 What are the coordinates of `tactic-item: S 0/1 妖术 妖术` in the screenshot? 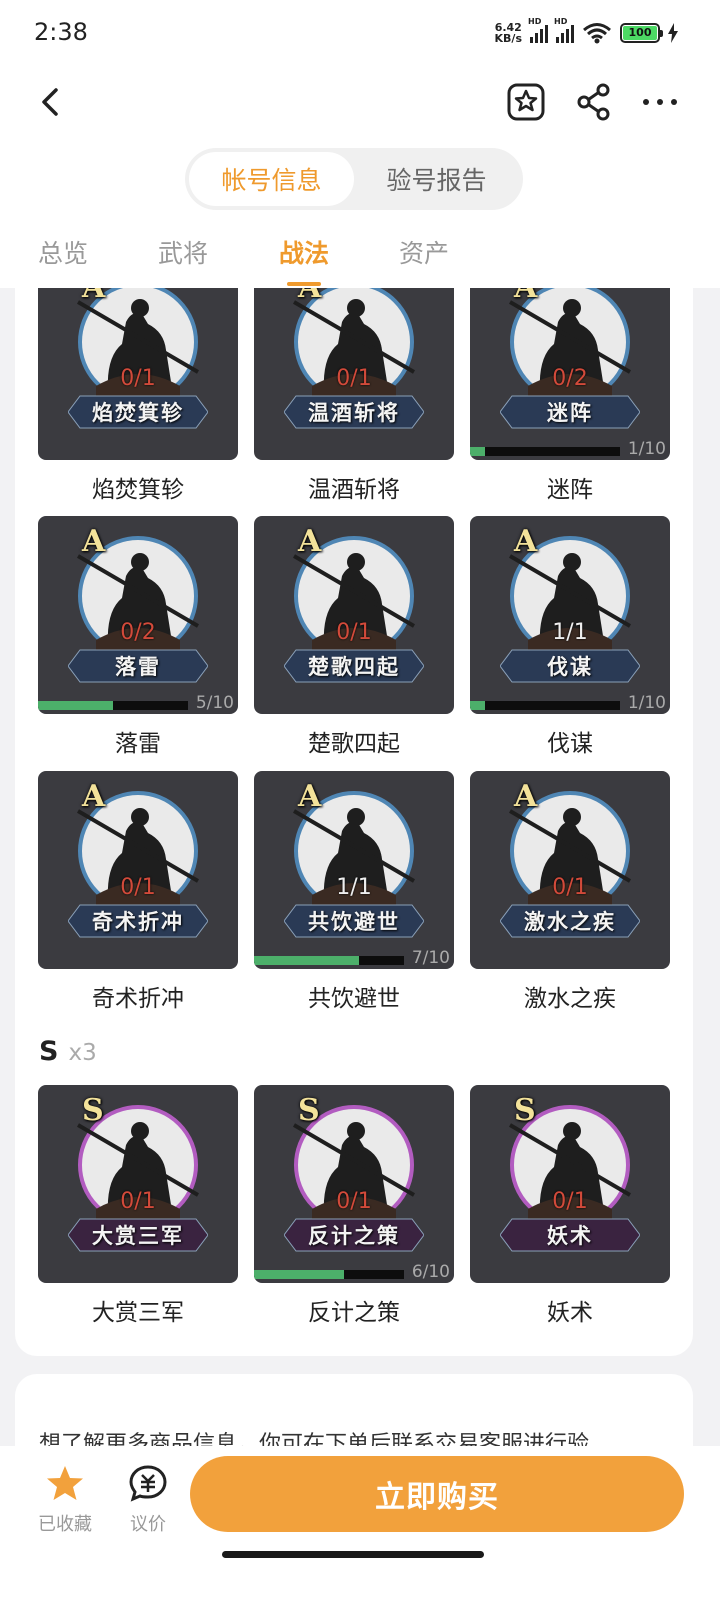 It's located at (570, 1206).